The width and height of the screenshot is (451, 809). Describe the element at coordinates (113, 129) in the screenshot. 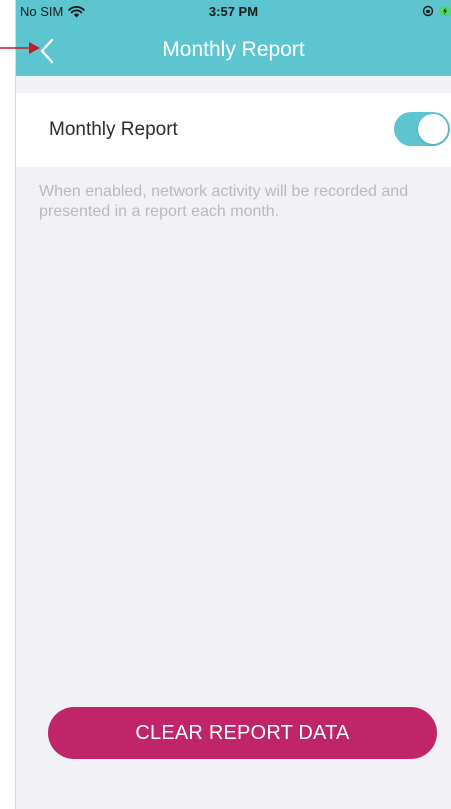

I see `setting-label: Monthly Report` at that location.